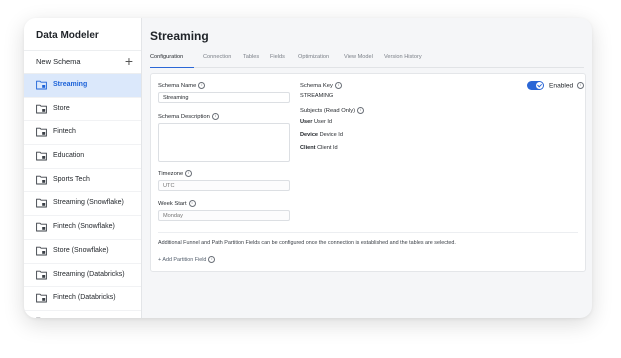 This screenshot has height=358, width=621. What do you see at coordinates (539, 85) in the screenshot?
I see `toggle-check-icon` at bounding box center [539, 85].